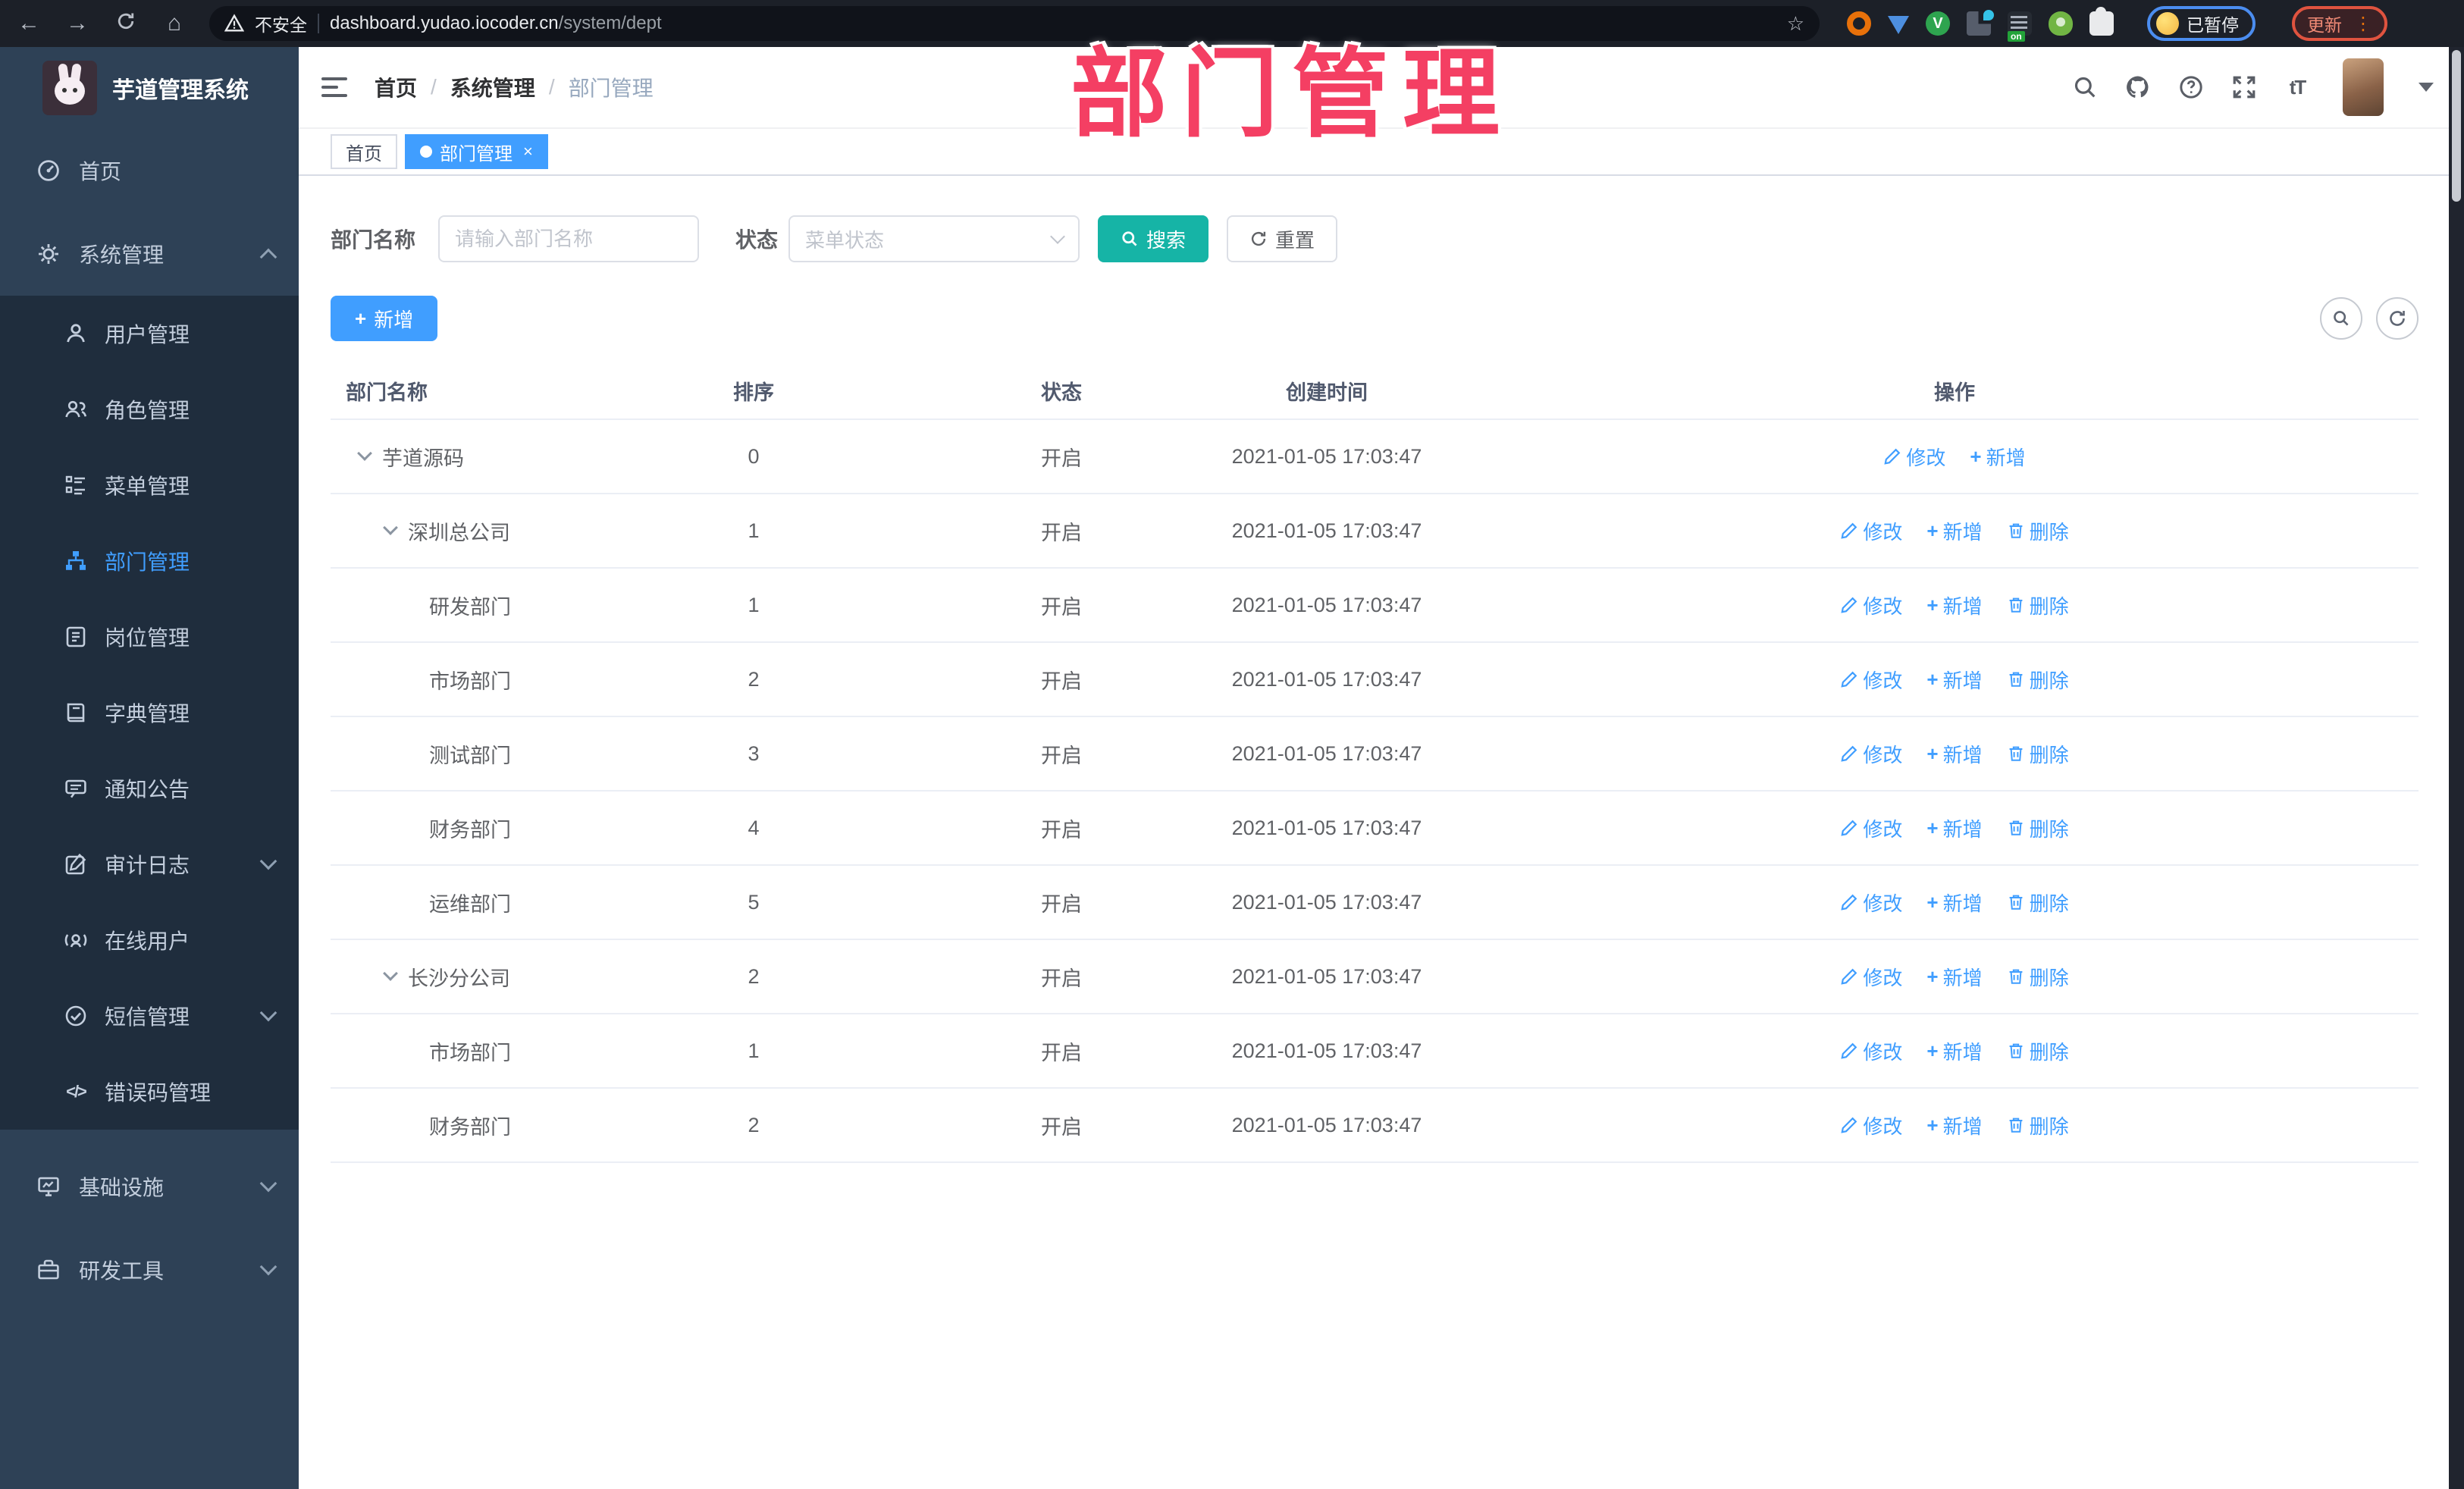  I want to click on sidebar-item-notices: 通知公告, so click(150, 789).